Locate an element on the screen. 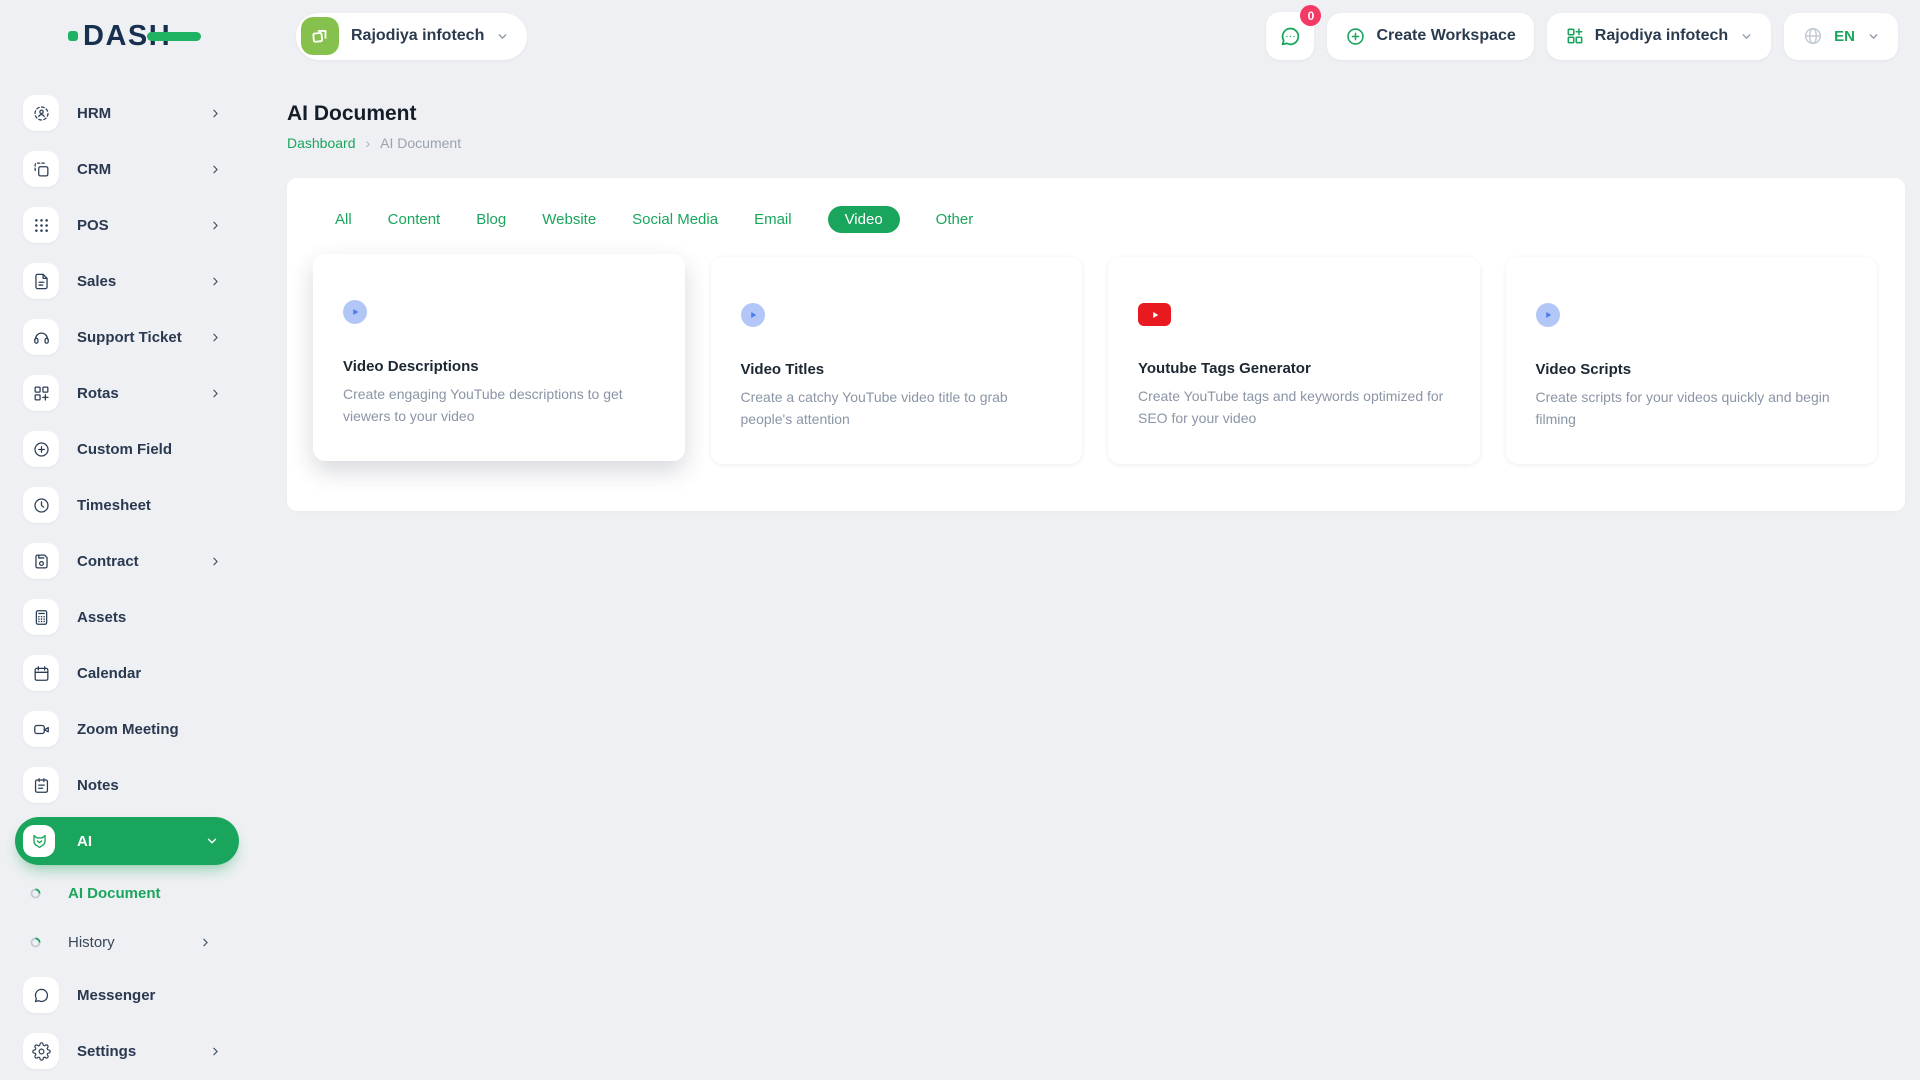  calendar-icon is located at coordinates (41, 673).